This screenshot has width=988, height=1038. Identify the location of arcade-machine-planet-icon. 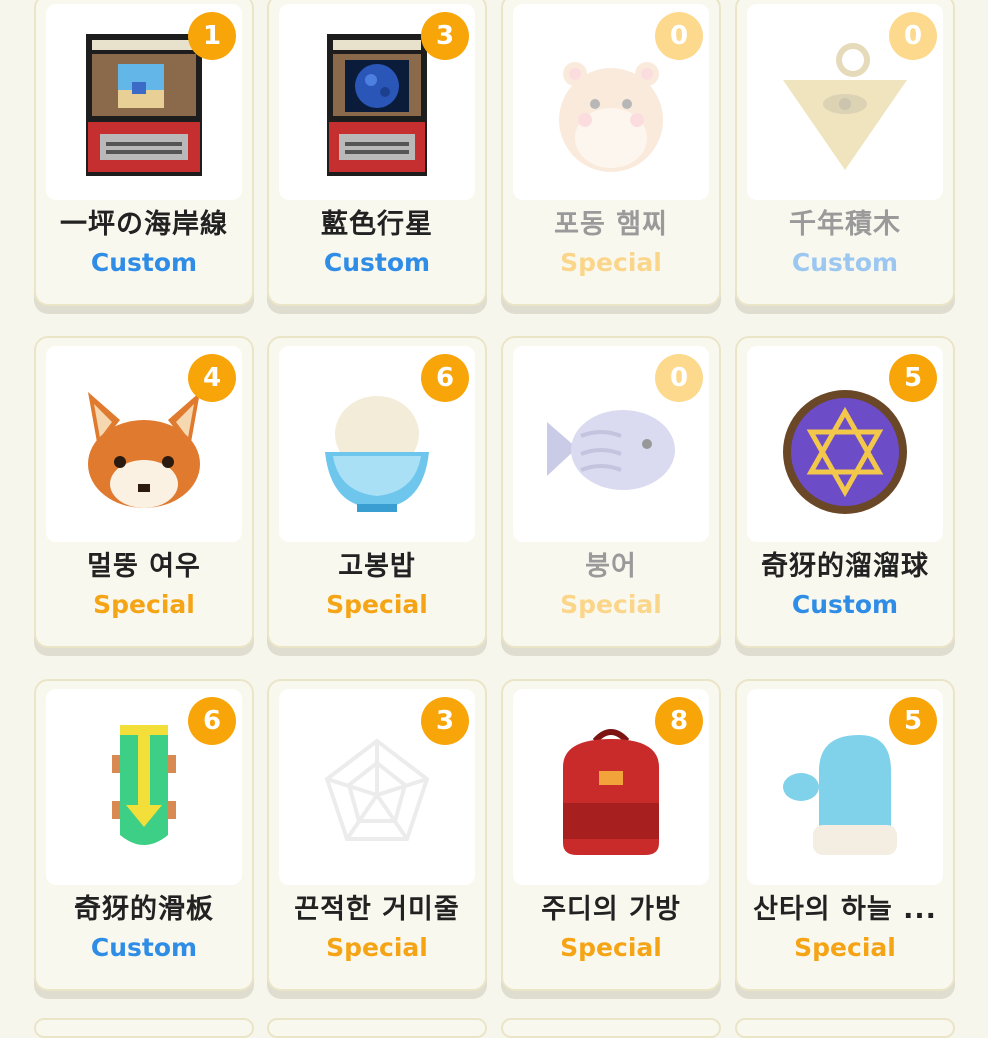
(377, 105).